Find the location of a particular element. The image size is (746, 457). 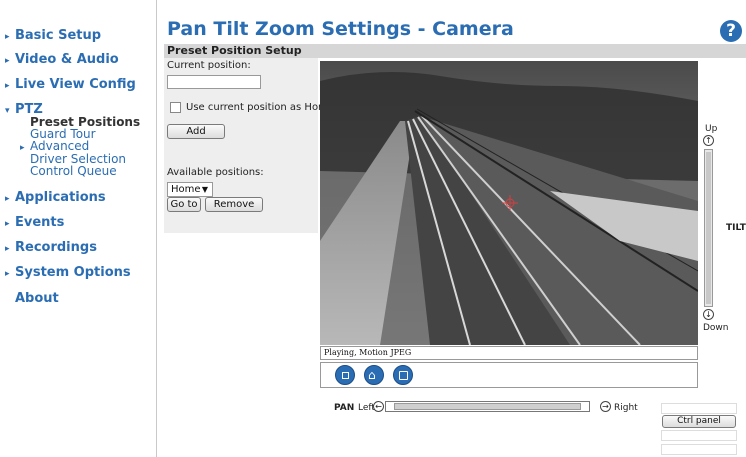

nav-live-view-config: ▸ Live View Config is located at coordinates (70, 84).